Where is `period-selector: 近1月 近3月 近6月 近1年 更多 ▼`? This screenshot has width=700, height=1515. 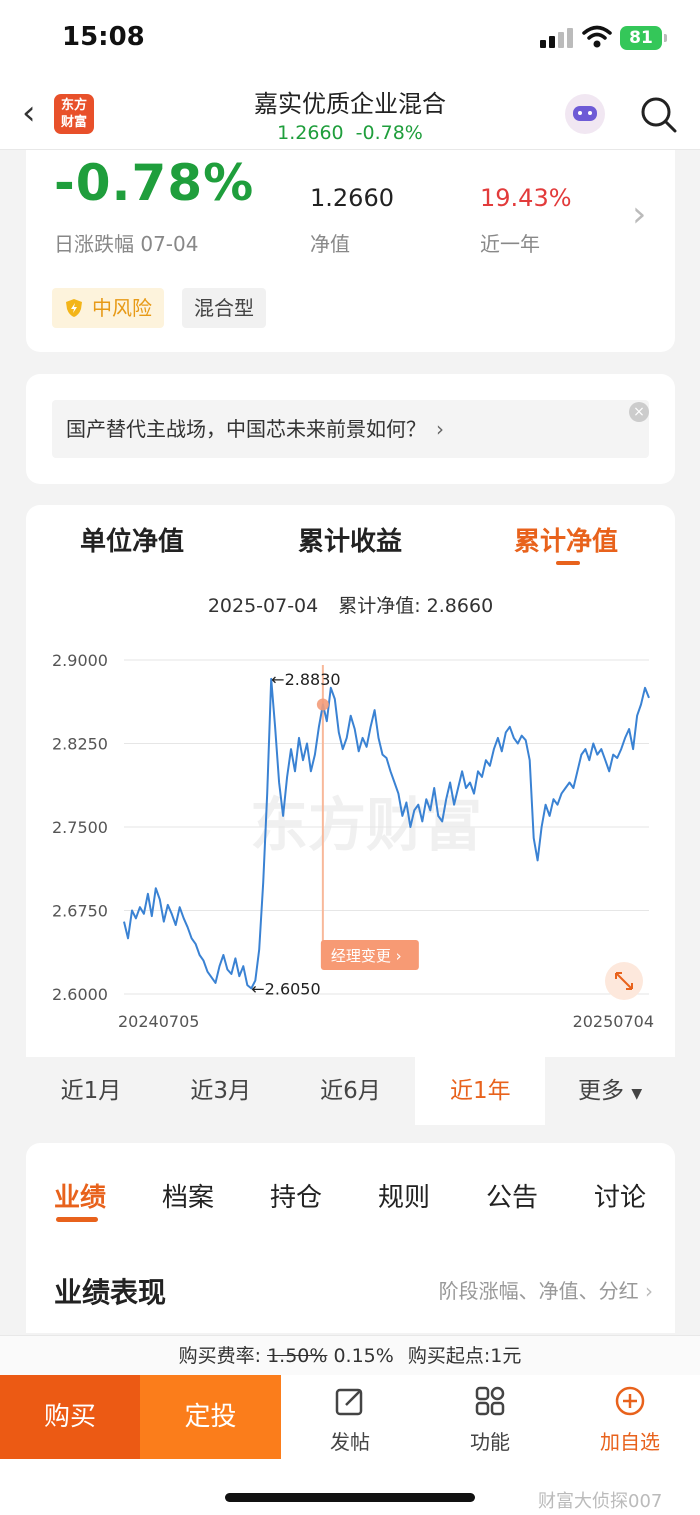 period-selector: 近1月 近3月 近6月 近1年 更多 ▼ is located at coordinates (350, 1091).